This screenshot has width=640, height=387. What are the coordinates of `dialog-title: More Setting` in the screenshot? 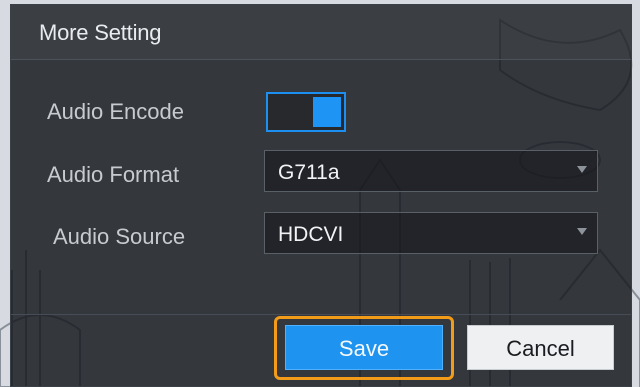 It's located at (100, 32).